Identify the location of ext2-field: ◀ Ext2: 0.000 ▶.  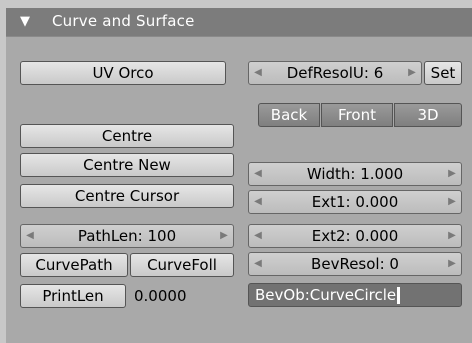
(355, 236).